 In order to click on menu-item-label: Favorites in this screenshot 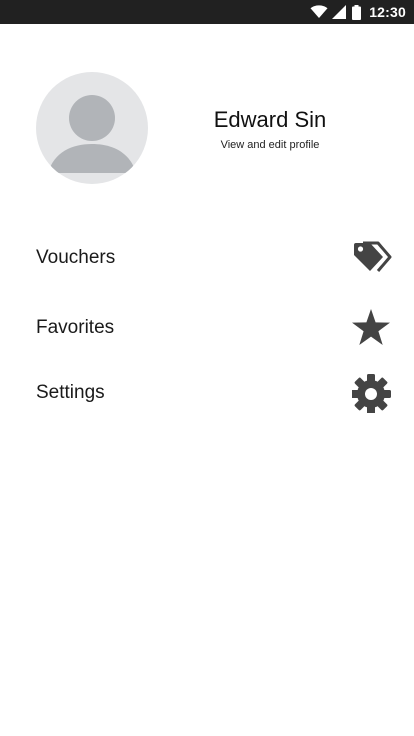, I will do `click(75, 327)`.